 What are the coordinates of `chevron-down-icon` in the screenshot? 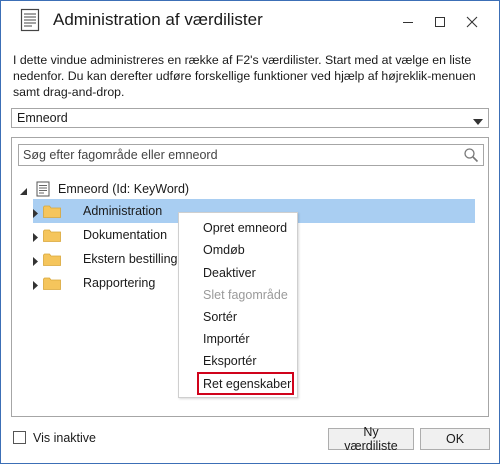 It's located at (478, 122).